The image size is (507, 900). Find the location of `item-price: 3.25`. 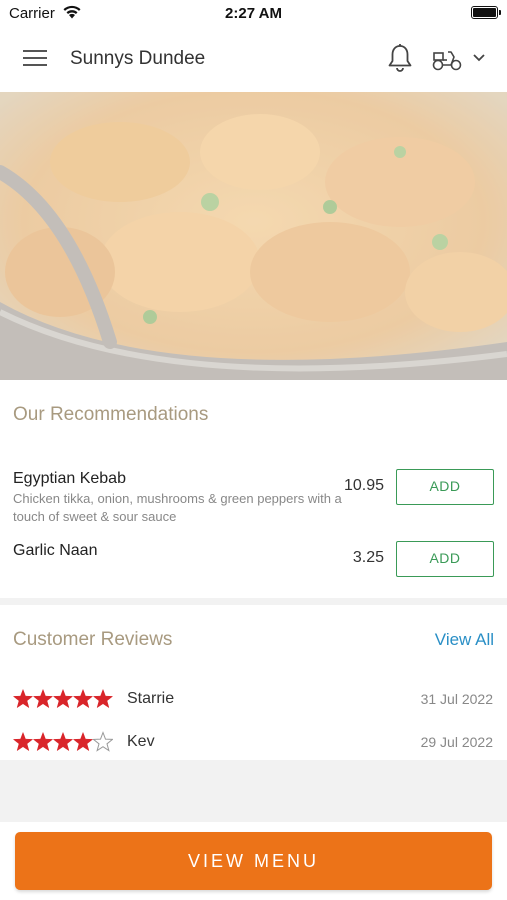

item-price: 3.25 is located at coordinates (368, 557).